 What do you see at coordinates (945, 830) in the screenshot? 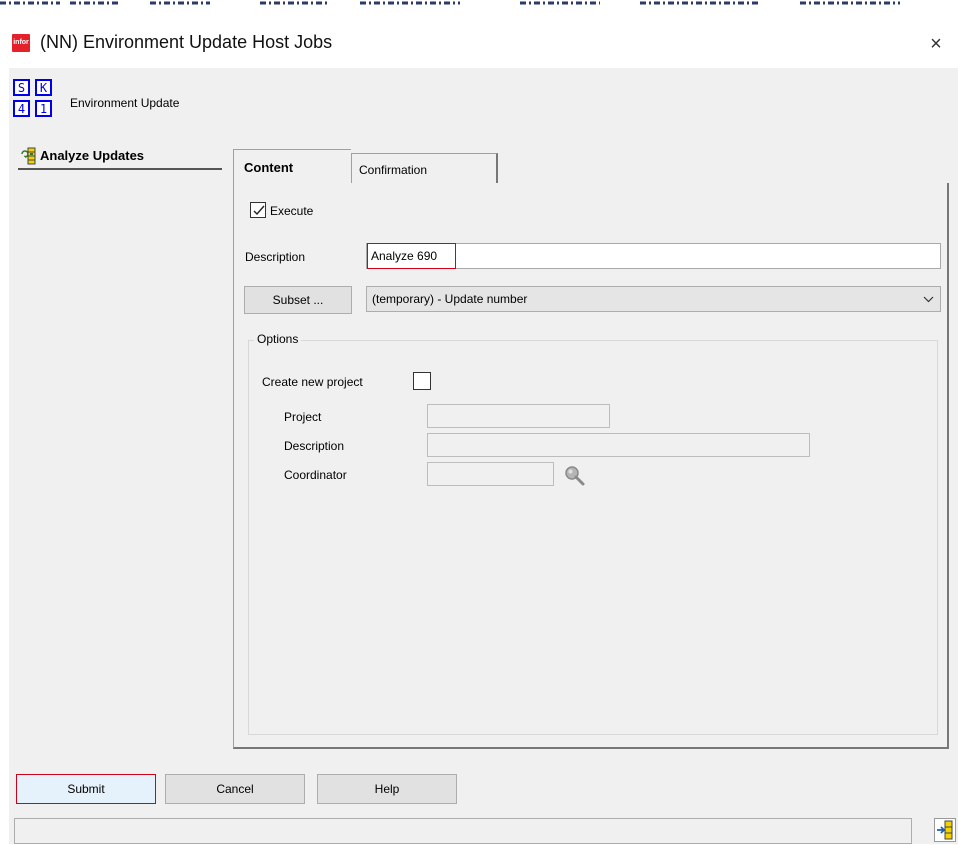
I see `status-tool-icon` at bounding box center [945, 830].